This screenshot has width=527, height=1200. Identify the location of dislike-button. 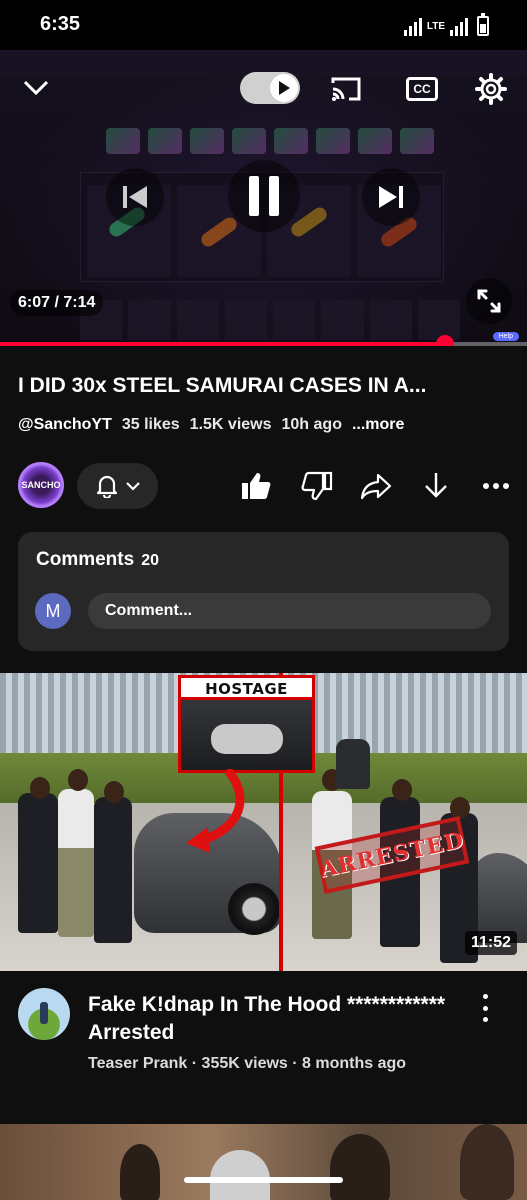
(317, 486).